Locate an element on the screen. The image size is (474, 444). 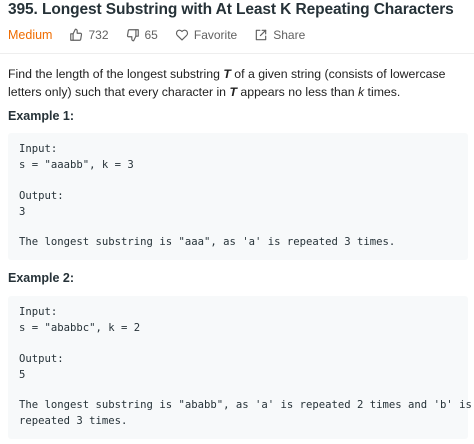
thumbs-down-icon is located at coordinates (132, 35).